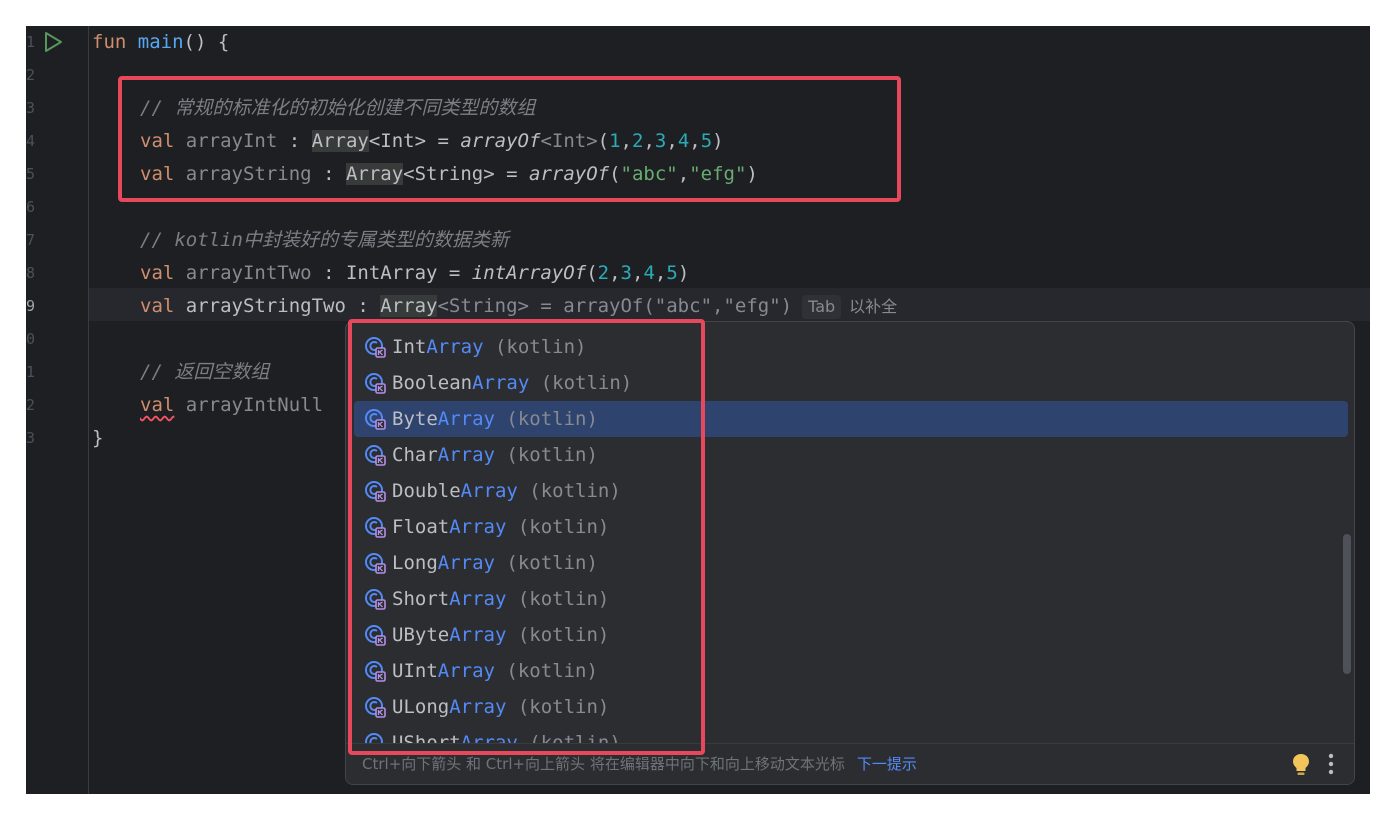 This screenshot has width=1396, height=820. I want to click on line-number: 4, so click(31, 141).